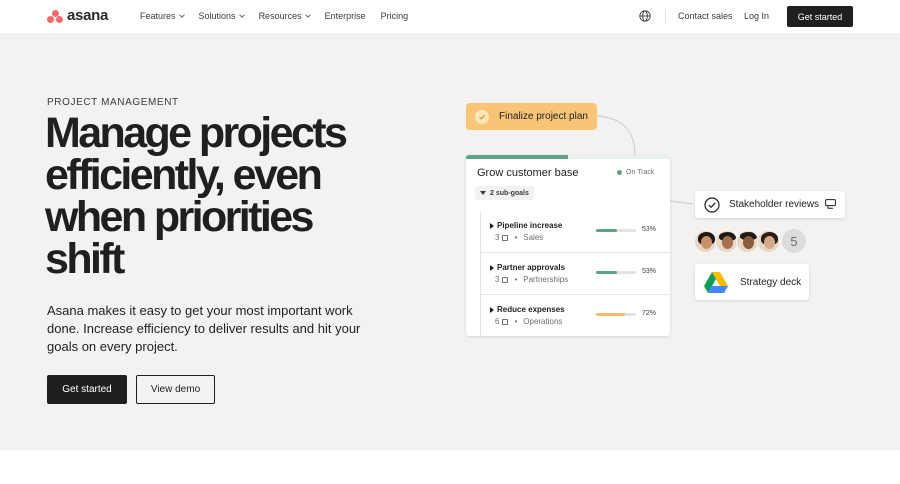  I want to click on subgoal-meta: 3 • Sales, so click(519, 237).